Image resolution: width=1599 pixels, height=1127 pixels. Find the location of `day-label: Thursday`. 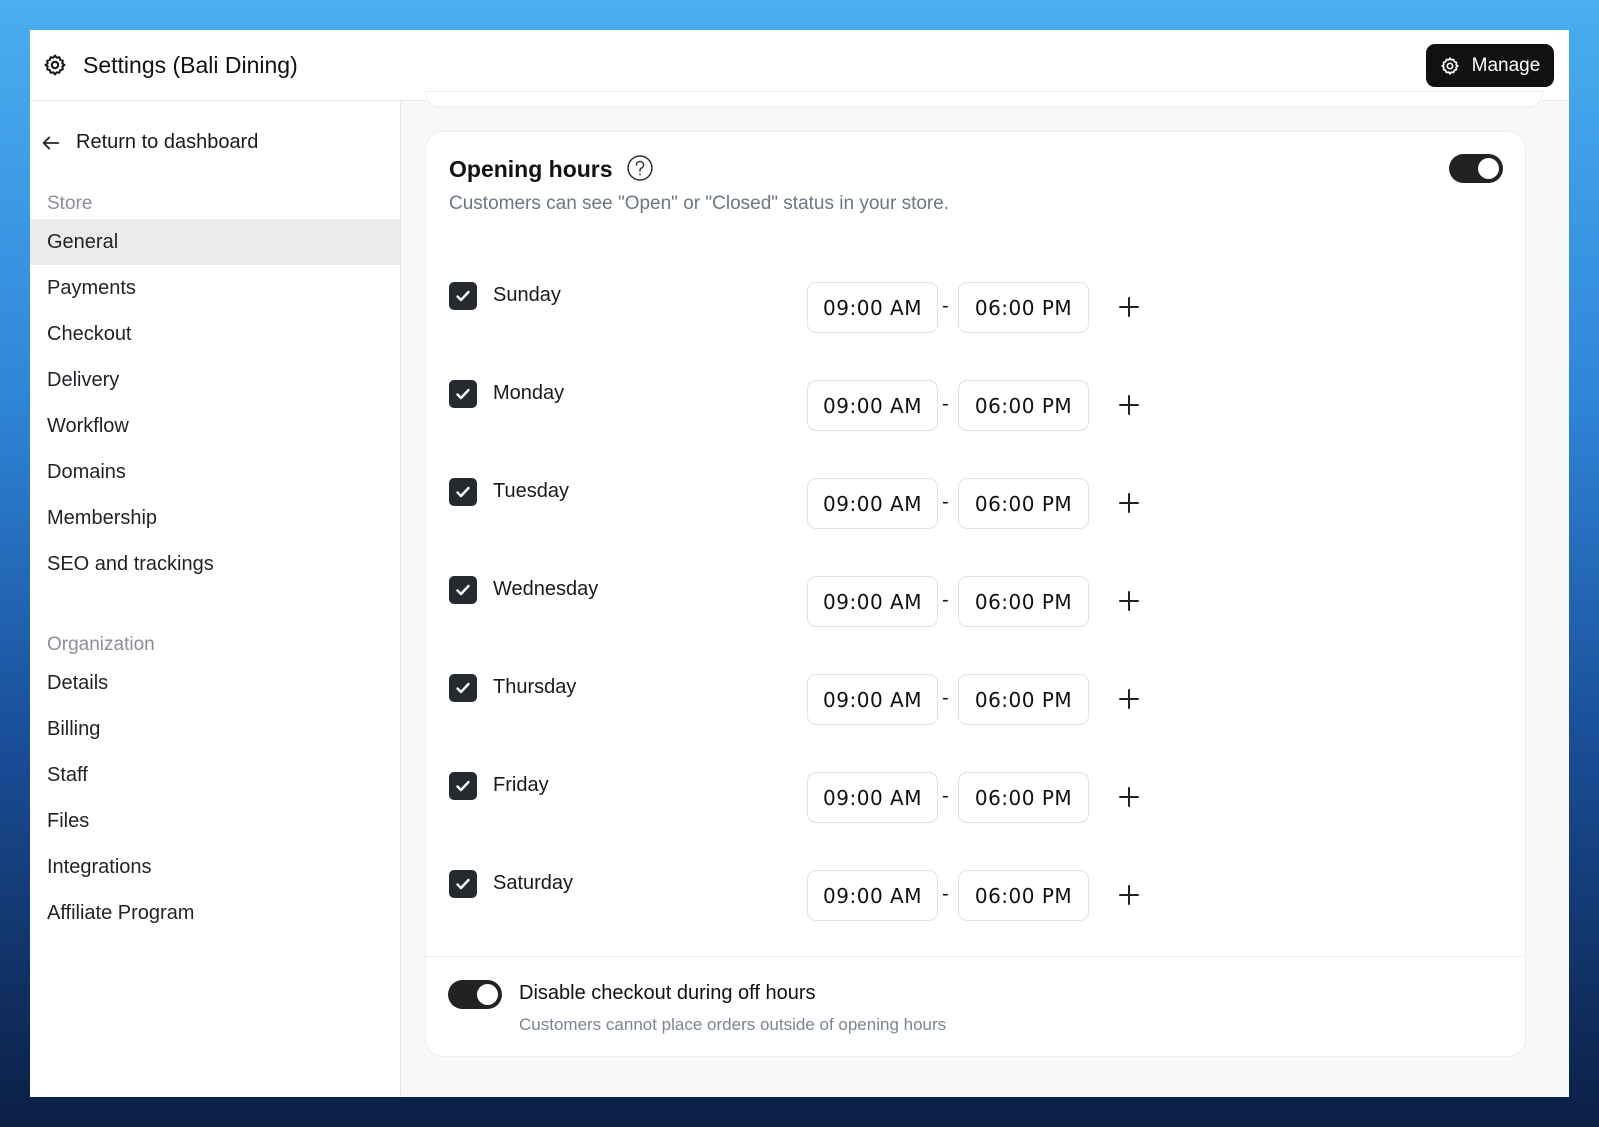

day-label: Thursday is located at coordinates (535, 687).